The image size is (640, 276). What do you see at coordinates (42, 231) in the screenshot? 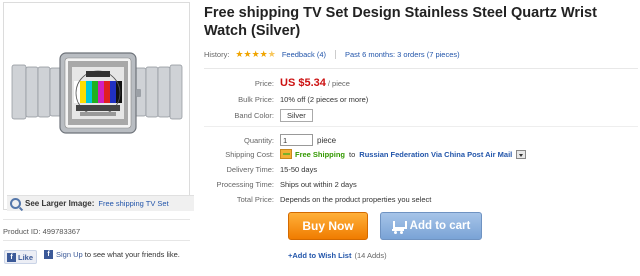
I see `product-id: Product ID: 499783367` at bounding box center [42, 231].